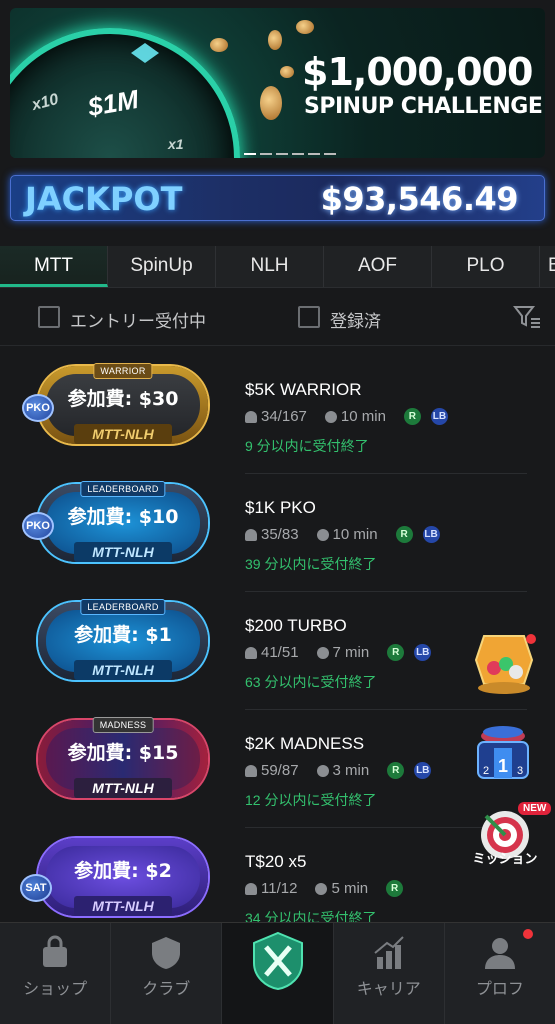 The image size is (555, 1024). What do you see at coordinates (486, 266) in the screenshot?
I see `tab-plo: PLO` at bounding box center [486, 266].